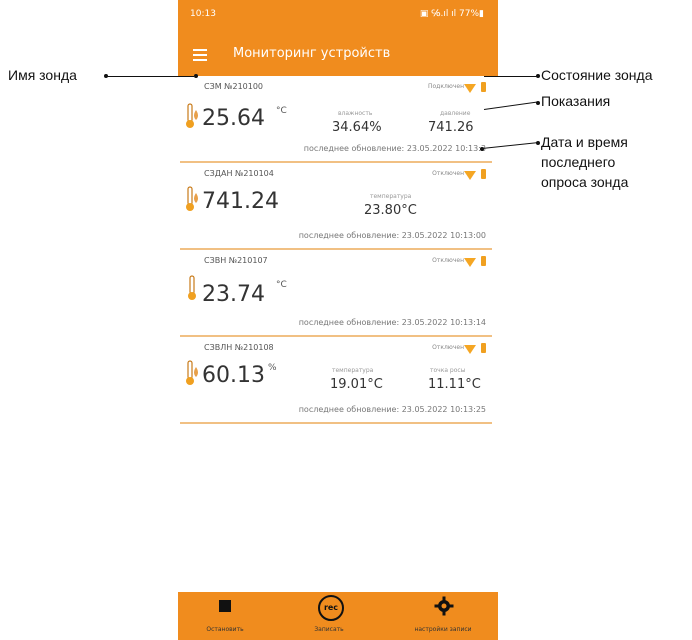  I want to click on probe-name: СЗВН №210107, so click(236, 260).